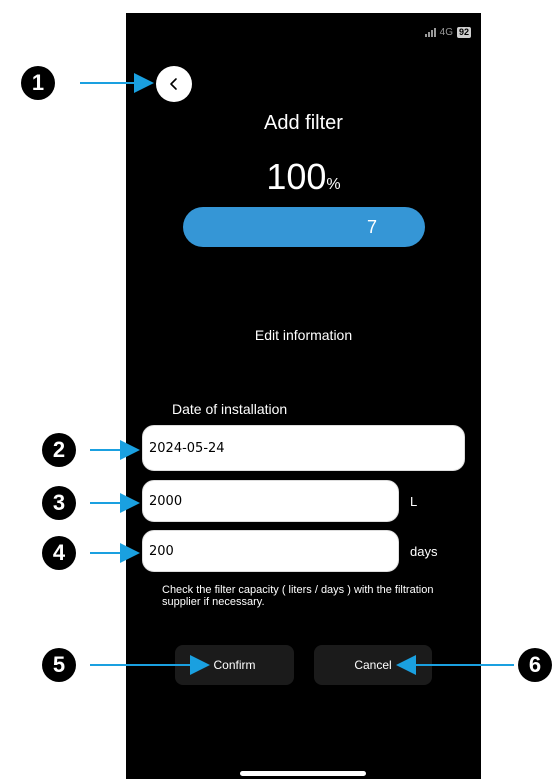 Image resolution: width=554 pixels, height=779 pixels. I want to click on page-title: Add filter, so click(303, 123).